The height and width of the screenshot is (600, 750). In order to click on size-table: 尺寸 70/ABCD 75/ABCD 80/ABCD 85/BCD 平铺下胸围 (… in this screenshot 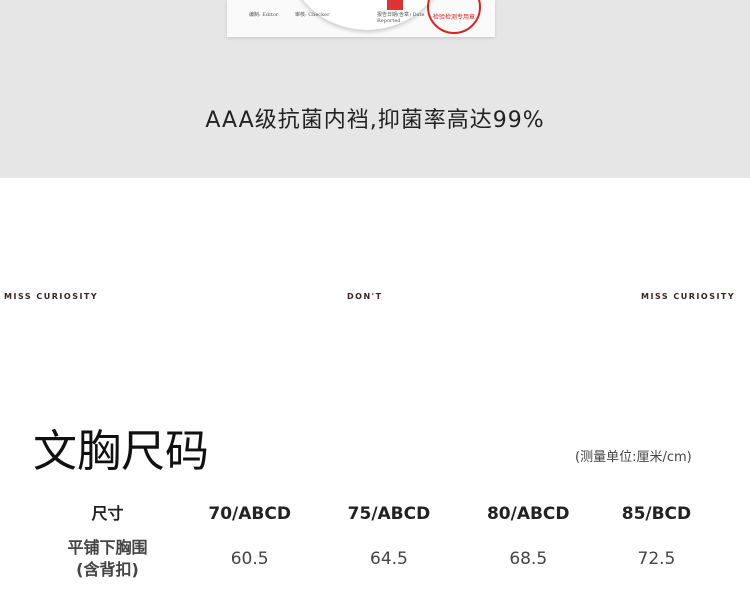, I will do `click(375, 543)`.